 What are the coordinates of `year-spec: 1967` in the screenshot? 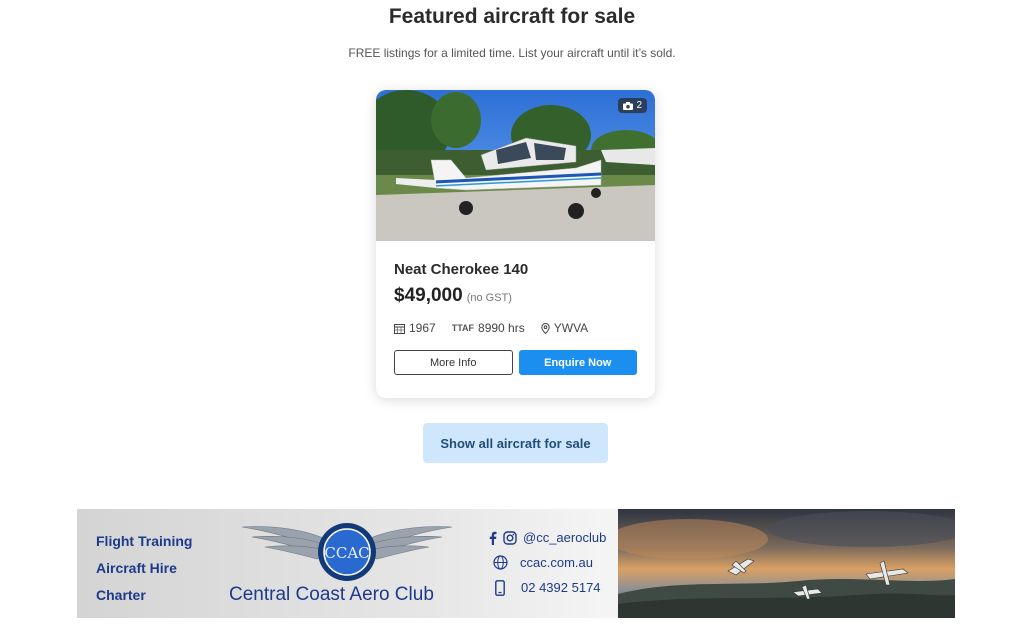 It's located at (415, 328).